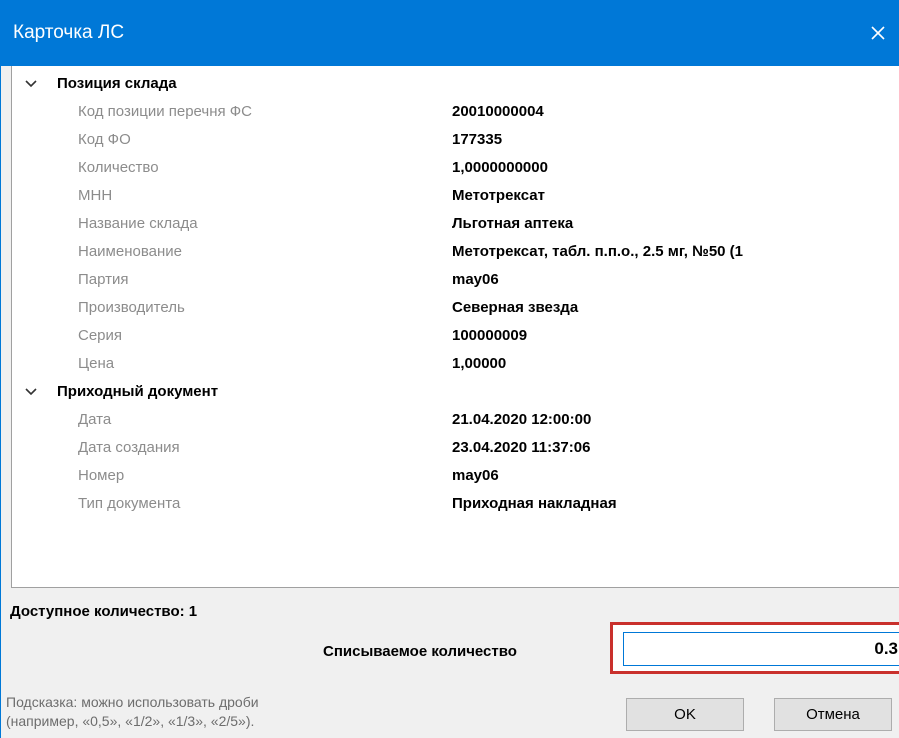 This screenshot has height=738, width=899. Describe the element at coordinates (477, 139) in the screenshot. I see `property-value: 177335` at that location.